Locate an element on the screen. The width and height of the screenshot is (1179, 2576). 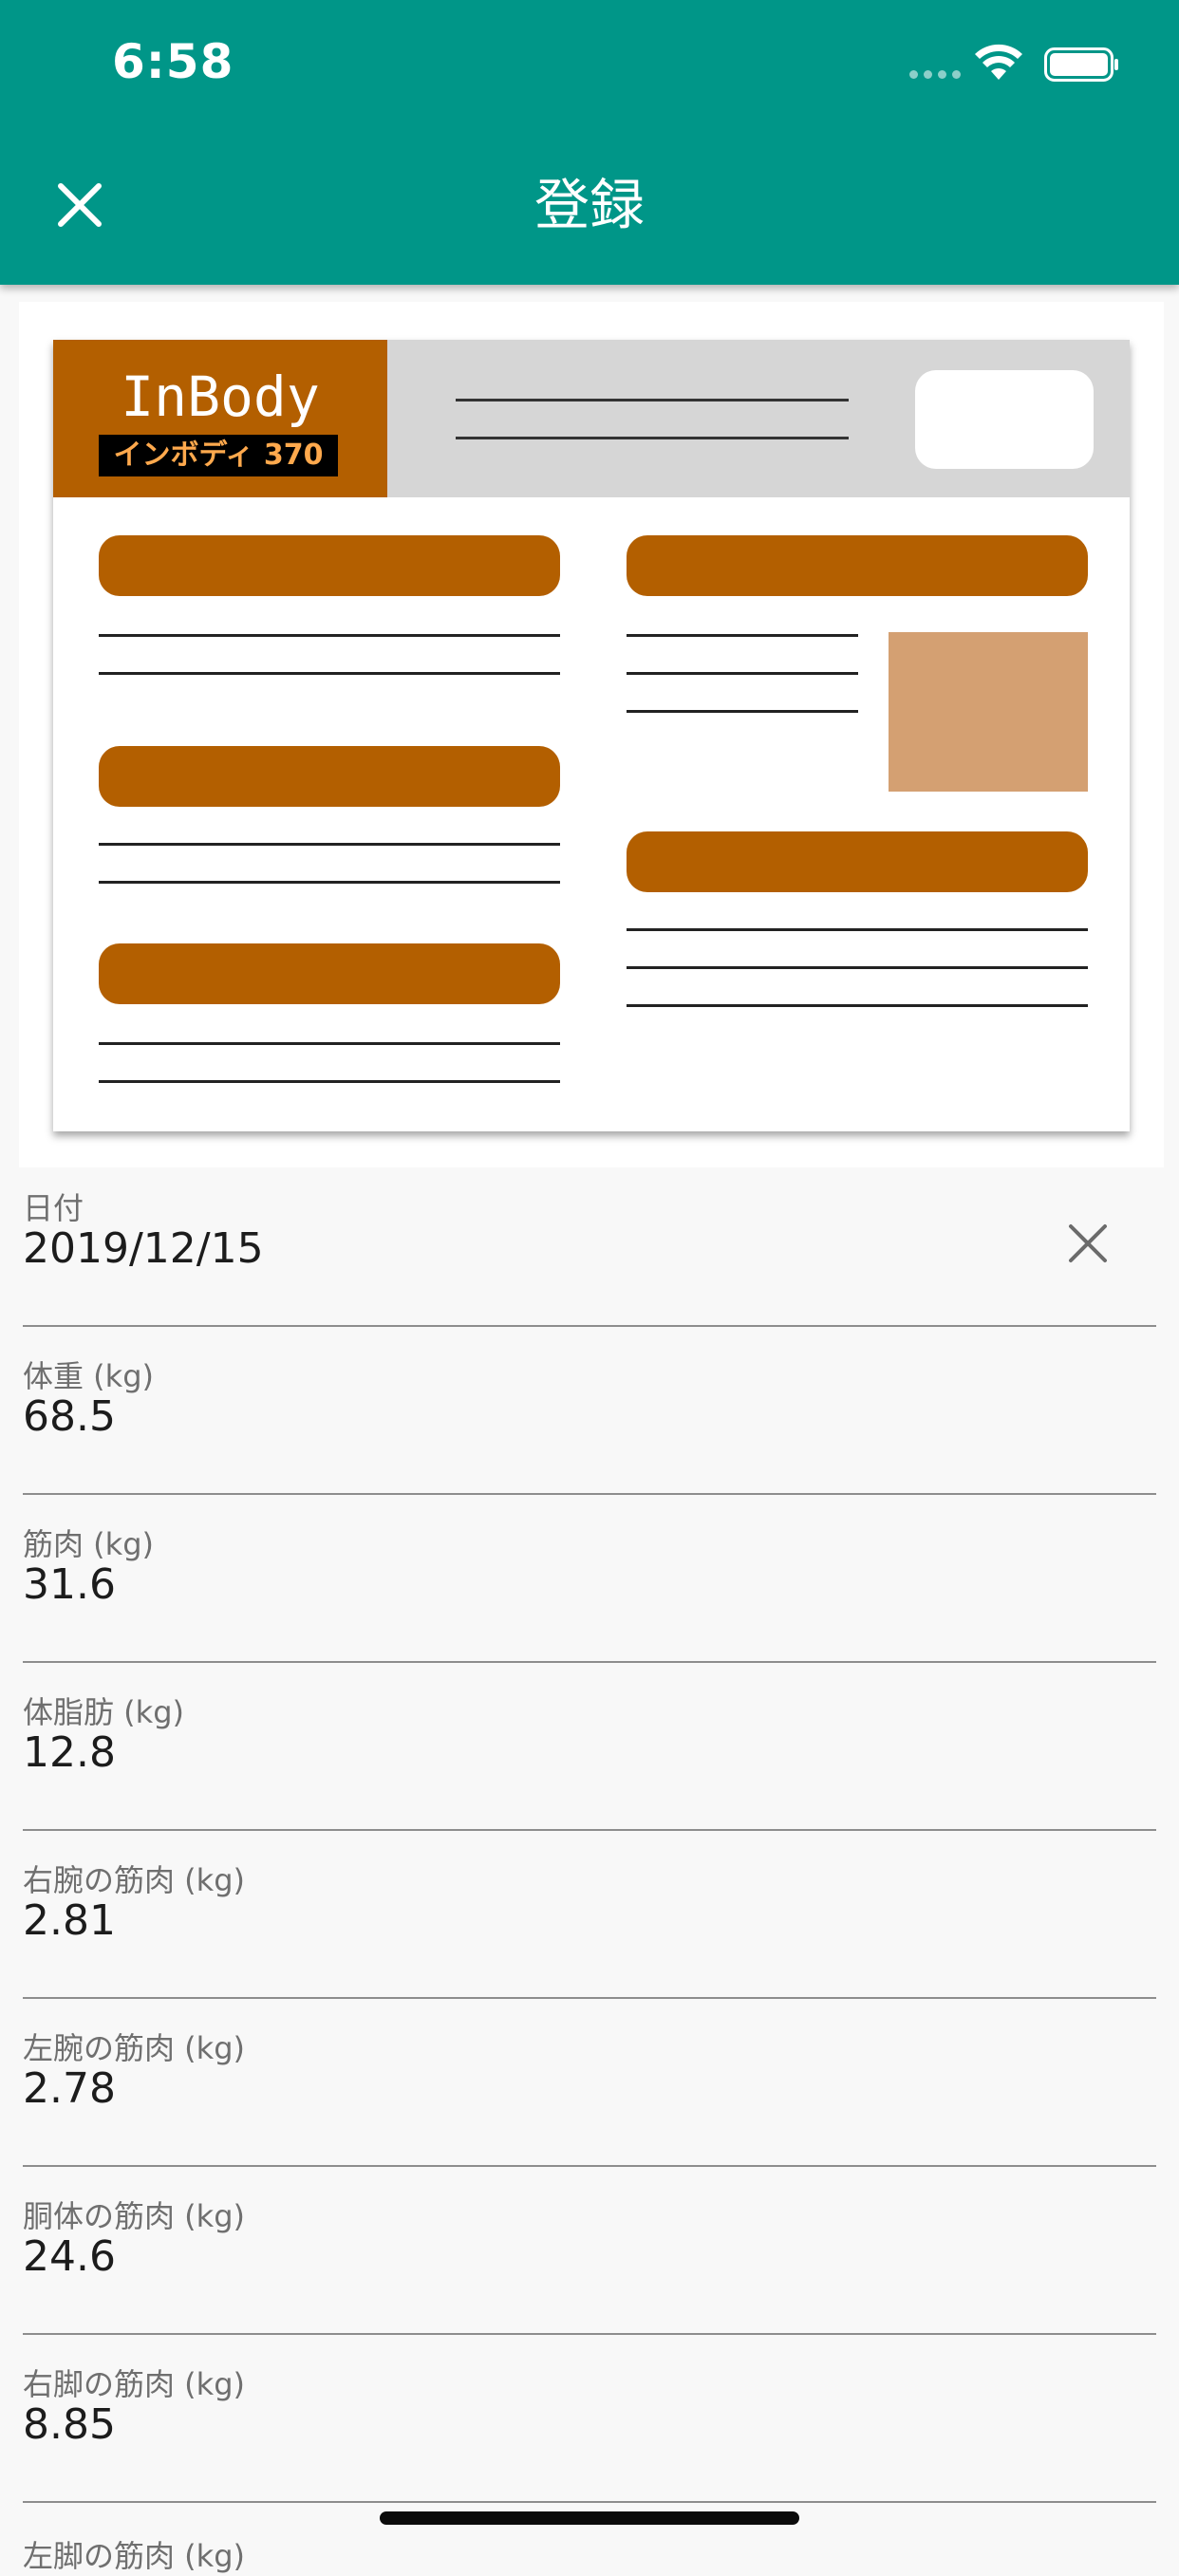
field-value: 31.6 is located at coordinates (69, 1585).